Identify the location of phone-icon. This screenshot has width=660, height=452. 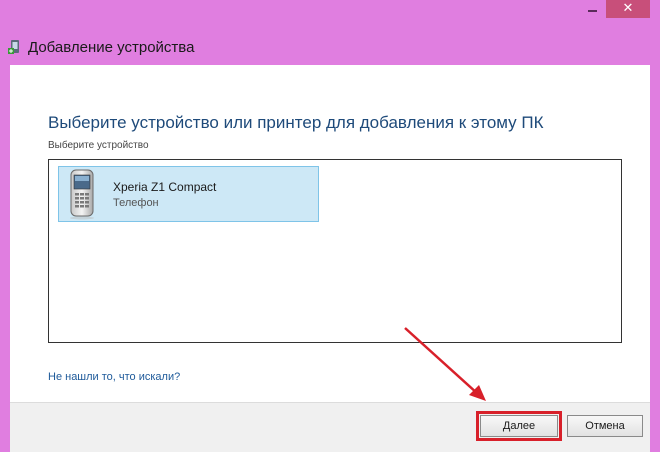
(83, 194).